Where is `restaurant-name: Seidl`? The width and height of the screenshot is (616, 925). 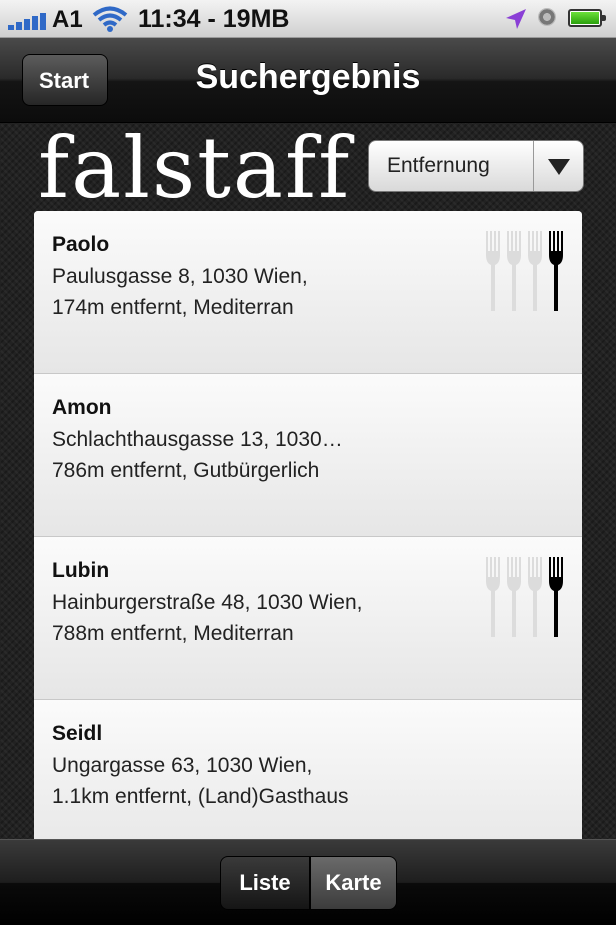 restaurant-name: Seidl is located at coordinates (77, 733).